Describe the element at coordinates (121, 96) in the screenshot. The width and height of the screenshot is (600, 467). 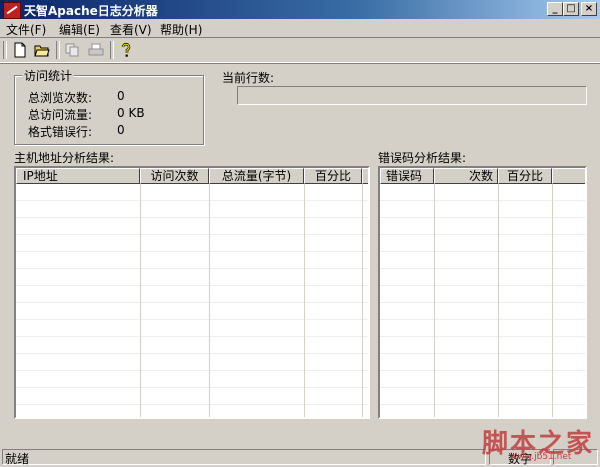
I see `total-views-value: 0` at that location.